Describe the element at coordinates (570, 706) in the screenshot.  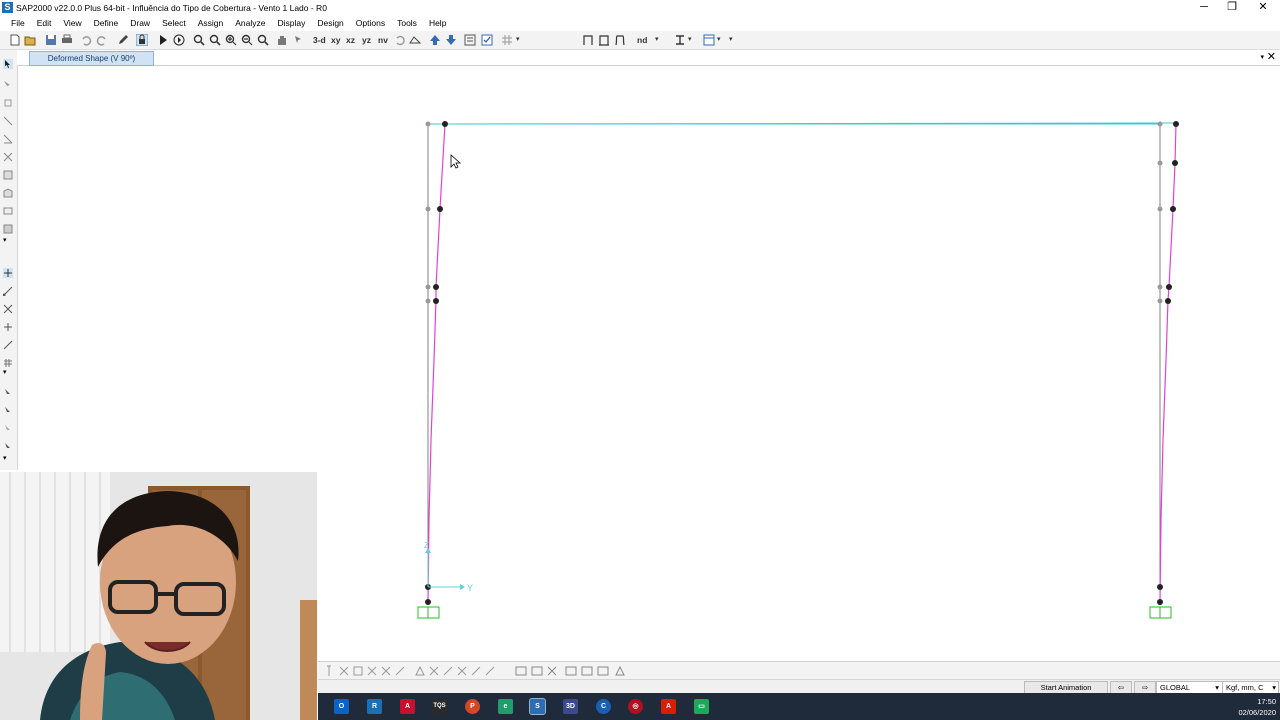
I see `3d-app-icon: 3D` at that location.